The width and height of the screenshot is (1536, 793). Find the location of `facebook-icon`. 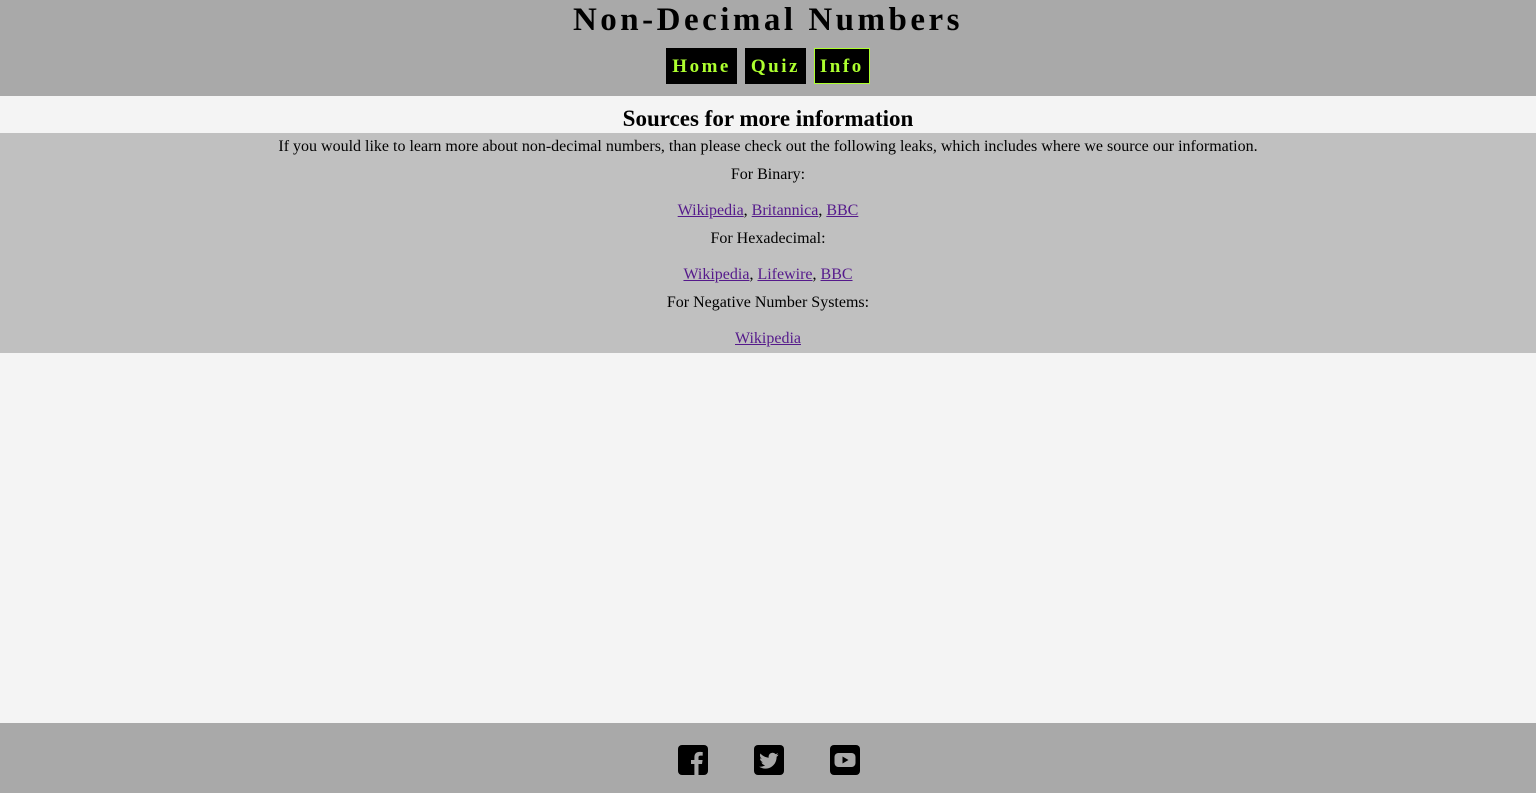

facebook-icon is located at coordinates (693, 760).